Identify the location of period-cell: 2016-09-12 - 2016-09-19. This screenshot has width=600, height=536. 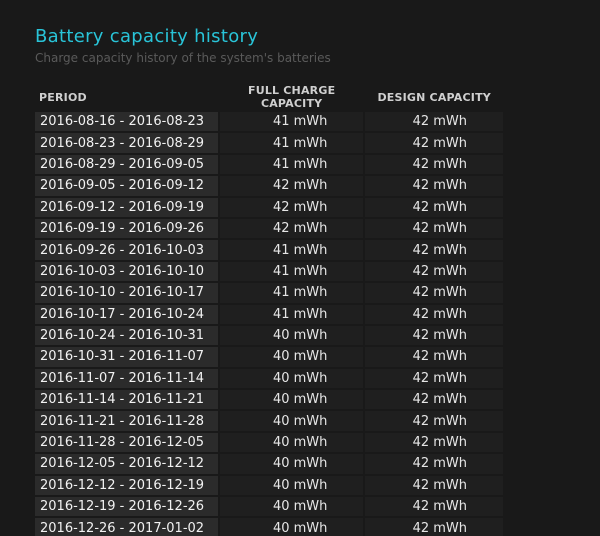
(126, 207).